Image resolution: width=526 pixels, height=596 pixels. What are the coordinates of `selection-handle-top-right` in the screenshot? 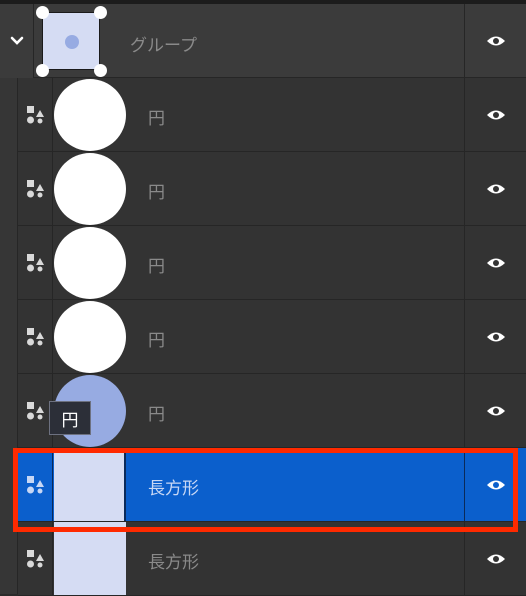 It's located at (100, 12).